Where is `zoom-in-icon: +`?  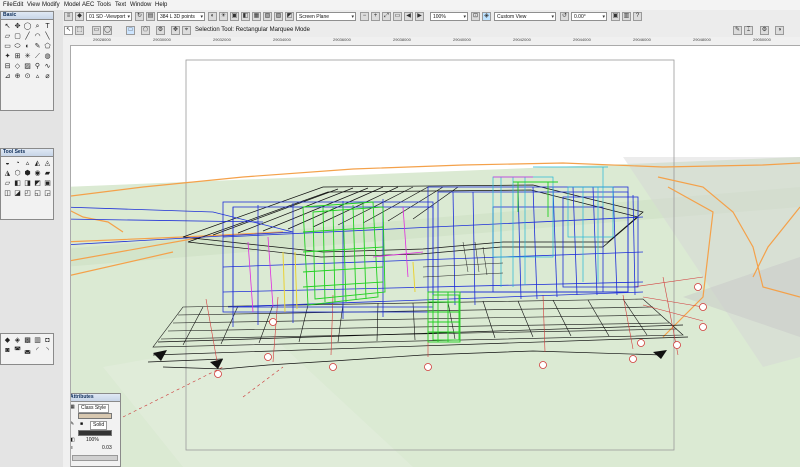
zoom-in-icon: + is located at coordinates (375, 16).